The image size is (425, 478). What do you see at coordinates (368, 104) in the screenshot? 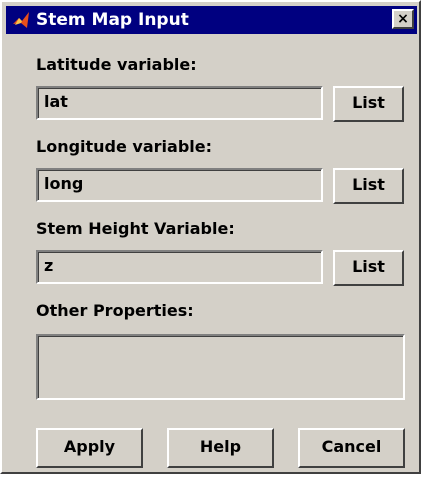
I see `latitude-list-button: List` at bounding box center [368, 104].